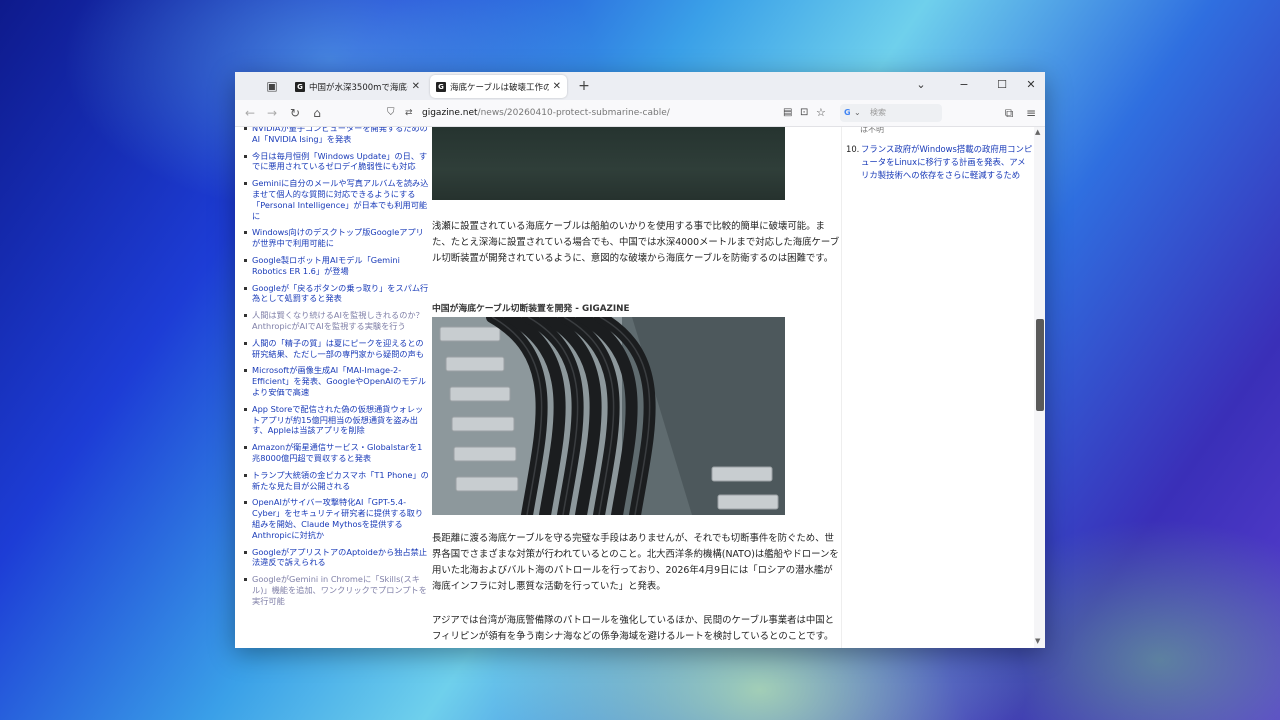 The height and width of the screenshot is (720, 1280). Describe the element at coordinates (272, 113) in the screenshot. I see `forward-arrow-icon: →` at that location.